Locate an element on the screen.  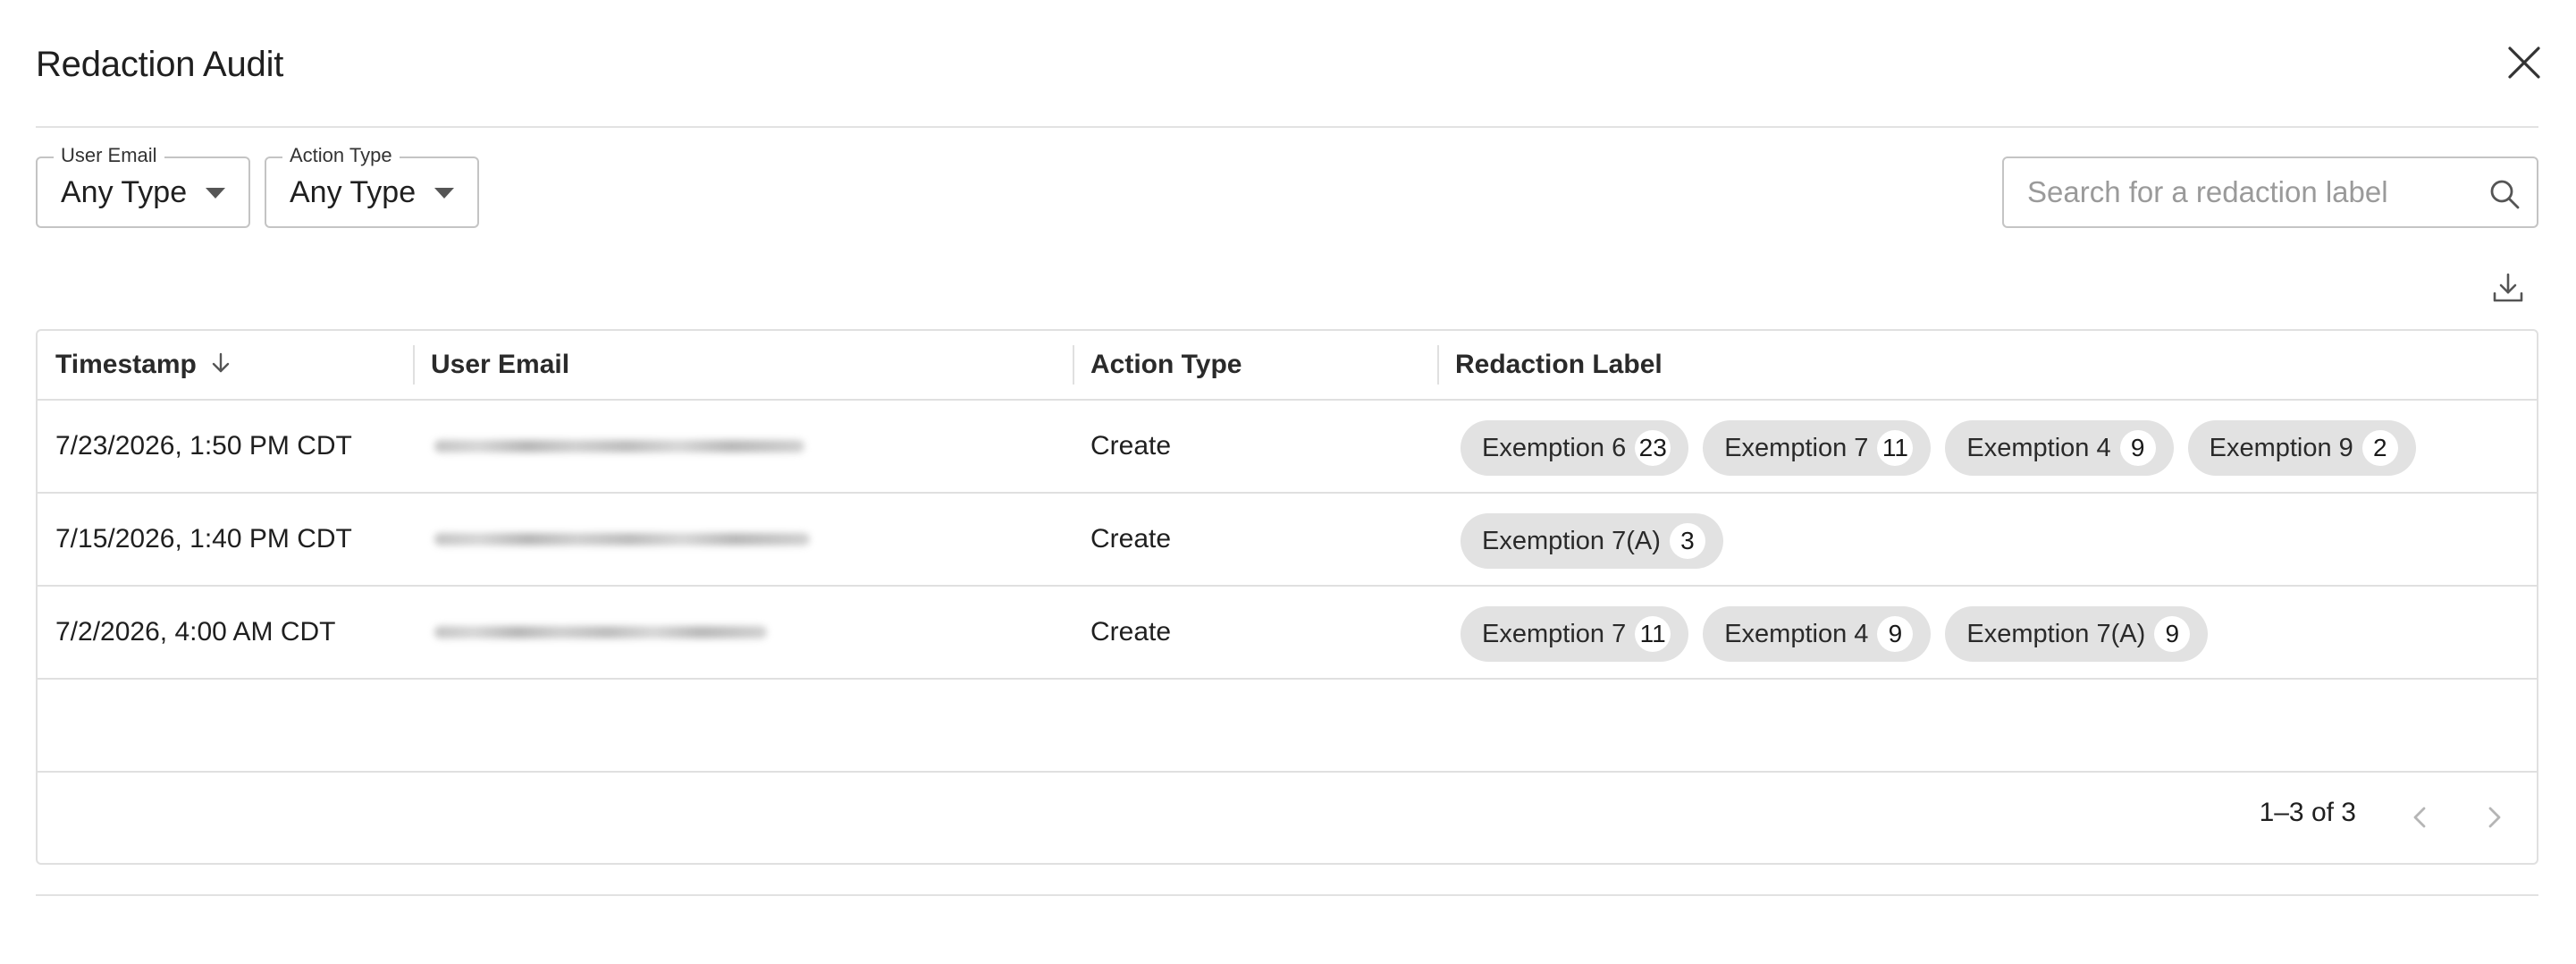
redaction-label-chip: Exemption 7(A) 9 is located at coordinates (2077, 634).